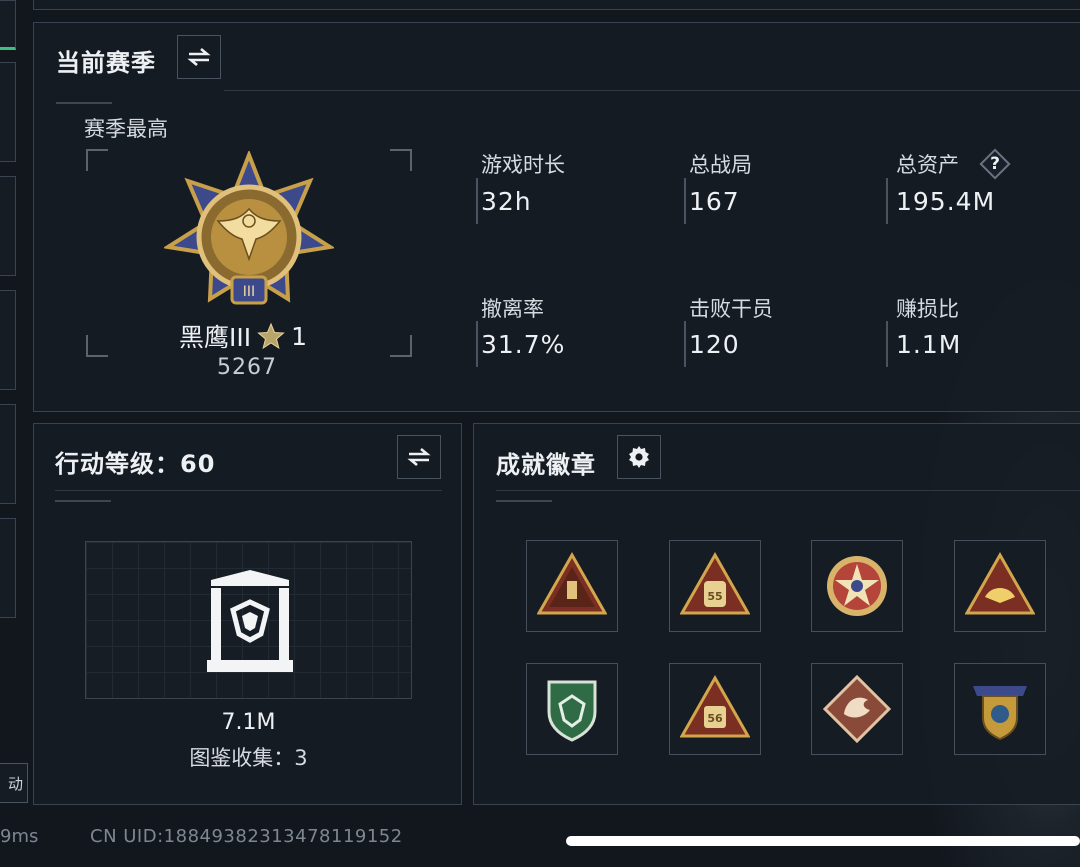 This screenshot has height=867, width=1080. What do you see at coordinates (126, 129) in the screenshot?
I see `season-peak-label: 赛季最高` at bounding box center [126, 129].